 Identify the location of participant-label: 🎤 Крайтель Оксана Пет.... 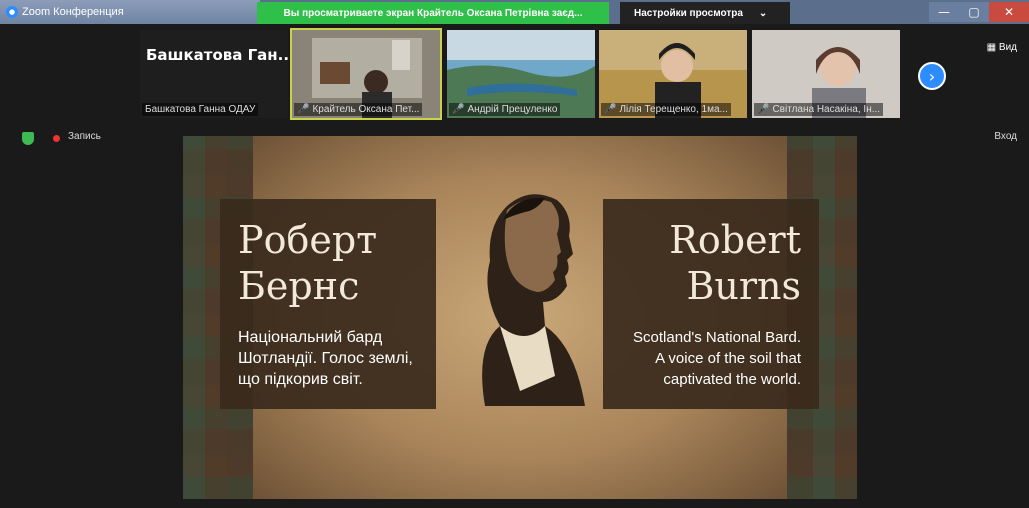
(358, 109).